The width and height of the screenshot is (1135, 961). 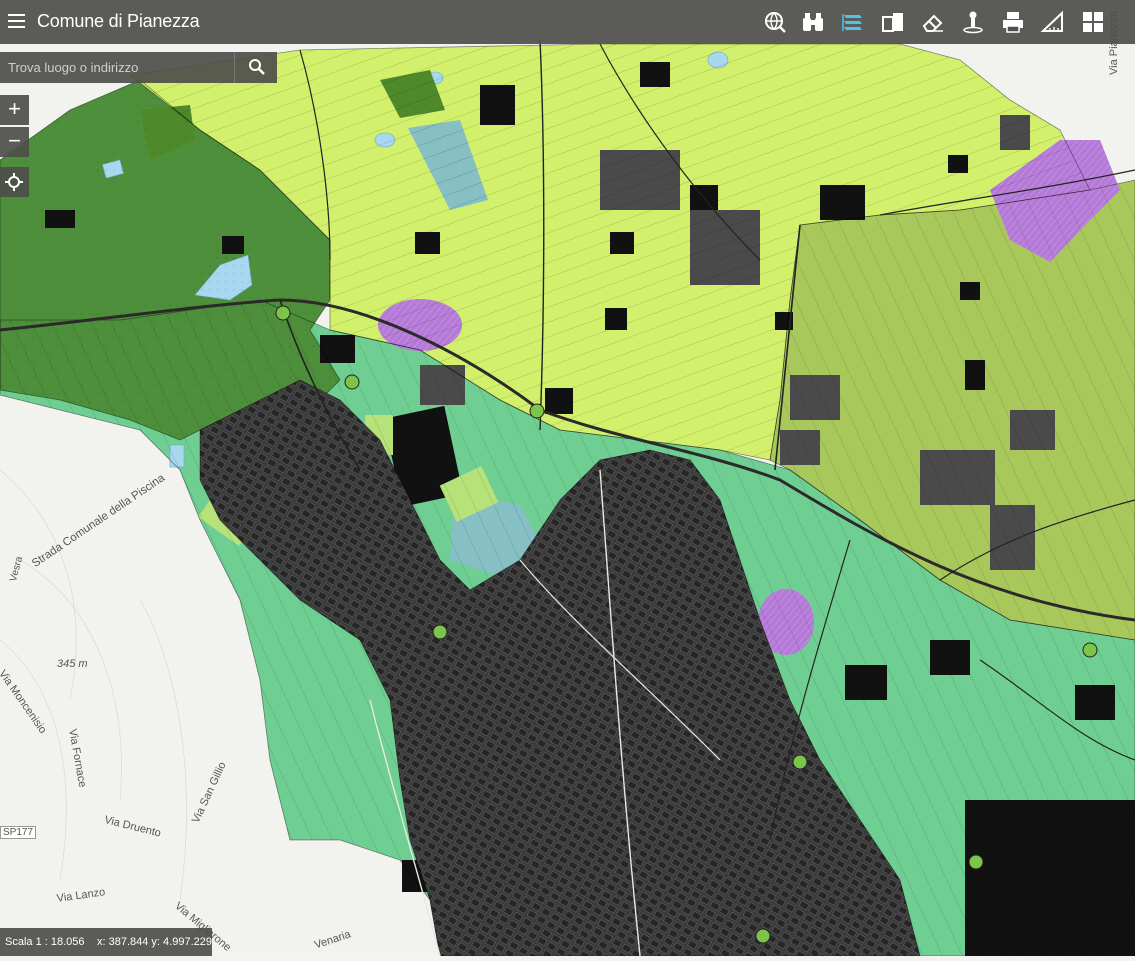 I want to click on road-label-sp177: SP177, so click(x=18, y=832).